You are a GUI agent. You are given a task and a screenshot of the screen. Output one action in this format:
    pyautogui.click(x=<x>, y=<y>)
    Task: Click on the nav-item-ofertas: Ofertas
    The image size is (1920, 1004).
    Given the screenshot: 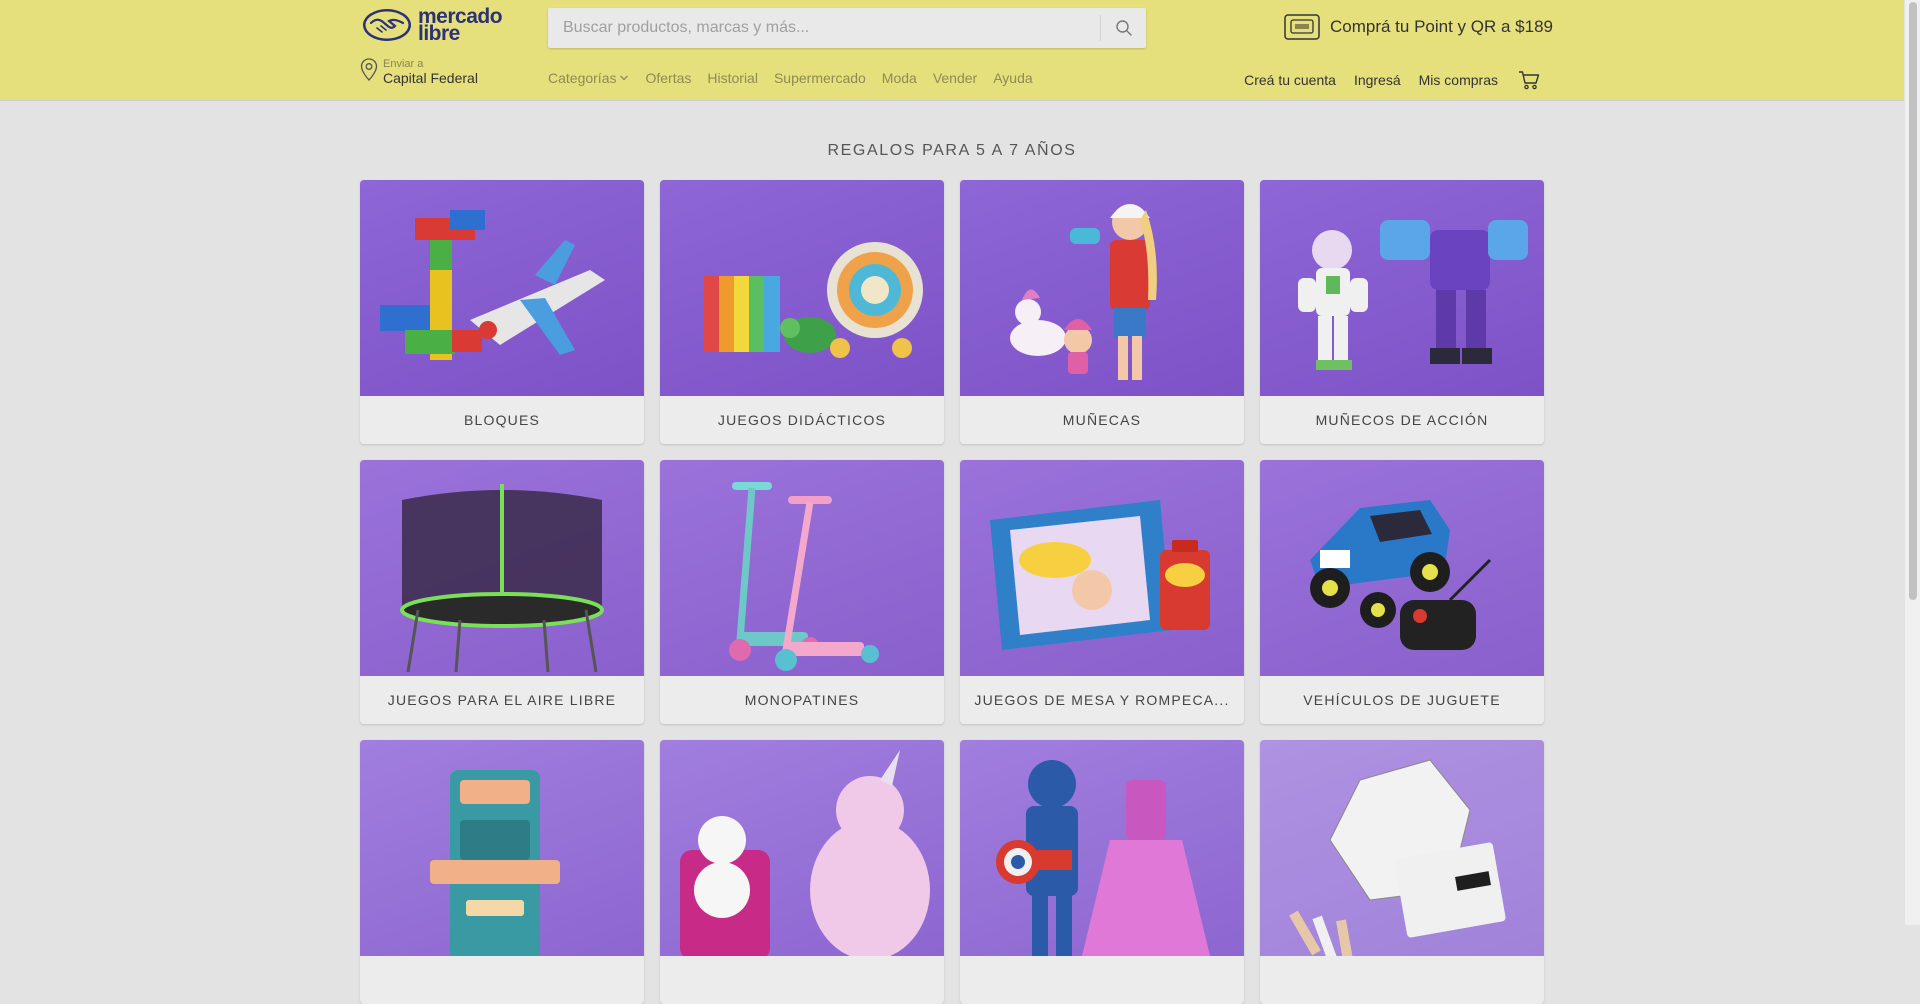 What is the action you would take?
    pyautogui.click(x=668, y=78)
    